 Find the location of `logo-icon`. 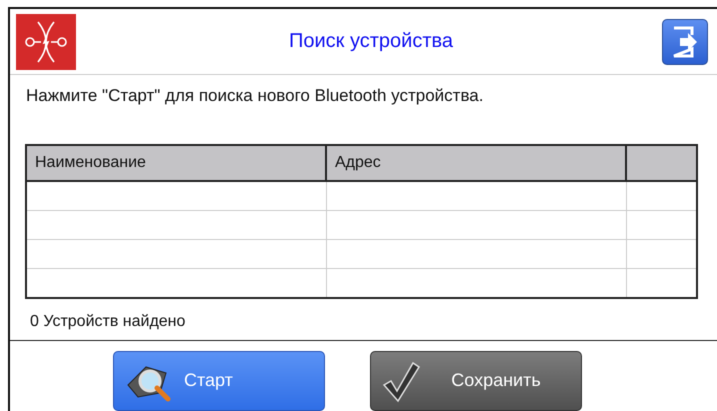

logo-icon is located at coordinates (46, 42).